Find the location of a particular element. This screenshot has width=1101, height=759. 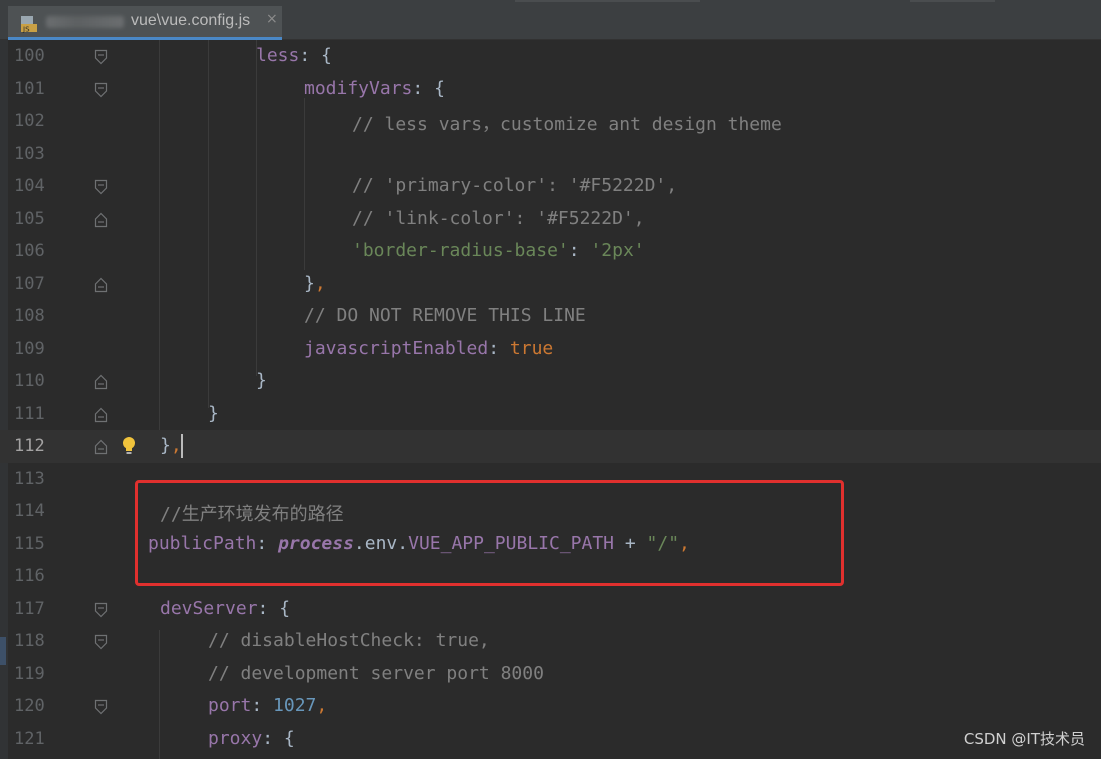

code-text: // DO NOT REMOVE THIS LINE is located at coordinates (445, 315).